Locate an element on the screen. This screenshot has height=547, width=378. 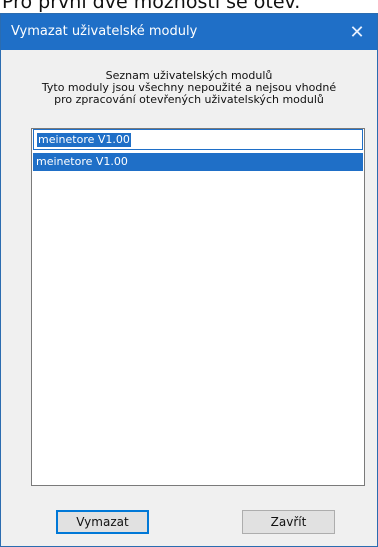
list-item: meinetore V1.00 is located at coordinates (198, 162).